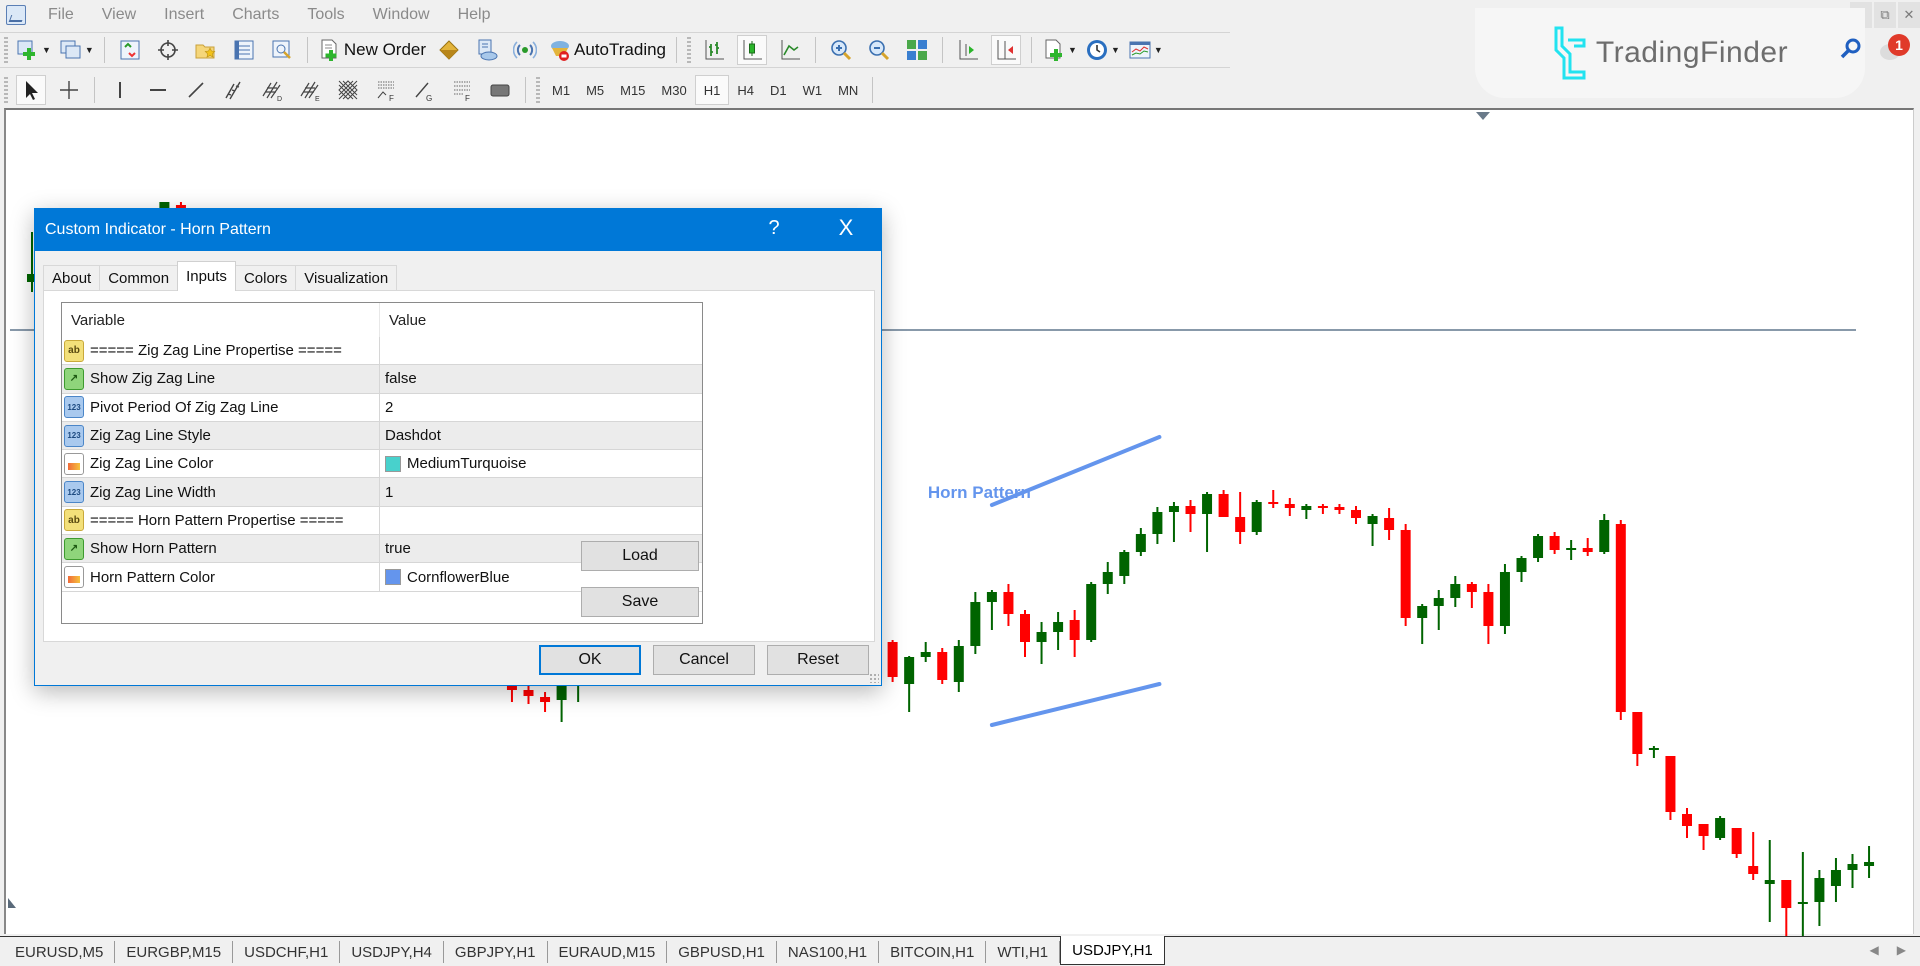 This screenshot has height=966, width=1920. What do you see at coordinates (500, 90) in the screenshot?
I see `rectangle-button` at bounding box center [500, 90].